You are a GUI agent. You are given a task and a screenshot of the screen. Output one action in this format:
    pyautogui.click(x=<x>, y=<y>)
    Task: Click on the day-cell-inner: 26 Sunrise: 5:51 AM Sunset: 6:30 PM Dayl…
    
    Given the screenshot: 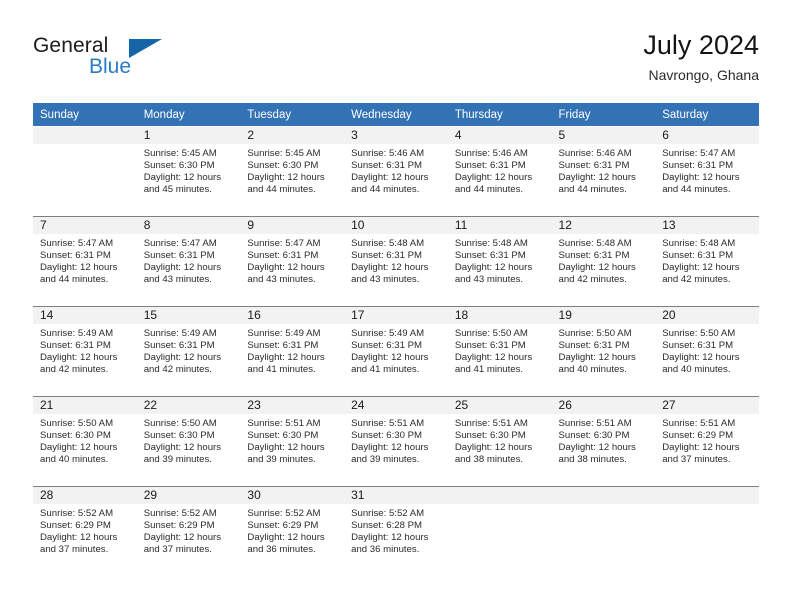 What is the action you would take?
    pyautogui.click(x=603, y=441)
    